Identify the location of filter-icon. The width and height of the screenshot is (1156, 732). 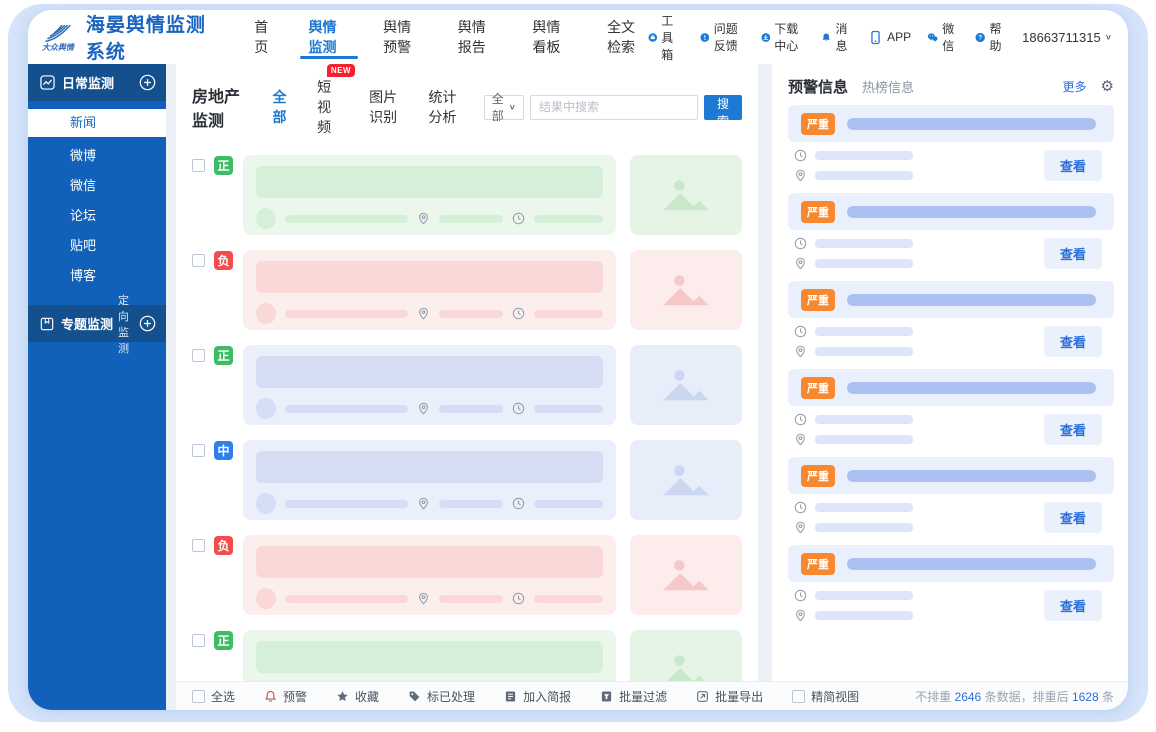
(606, 696).